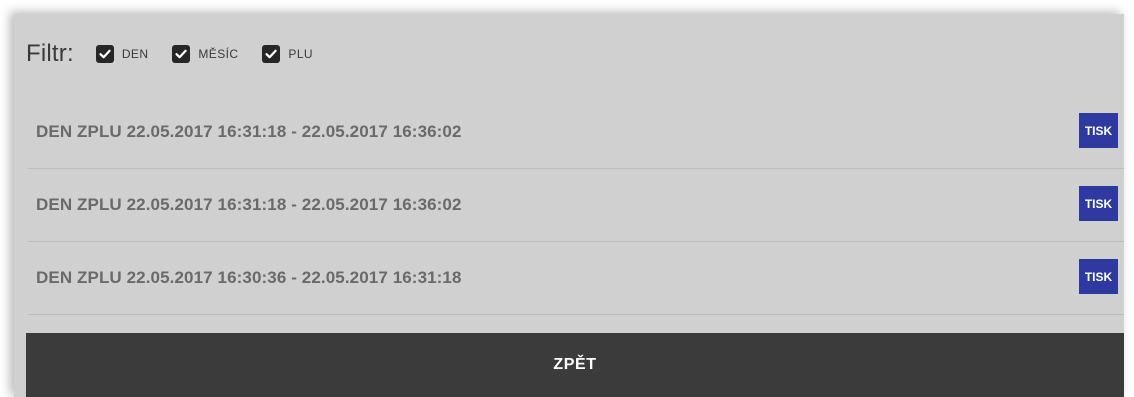 The height and width of the screenshot is (397, 1134). I want to click on filter-option-day: DEN, so click(122, 54).